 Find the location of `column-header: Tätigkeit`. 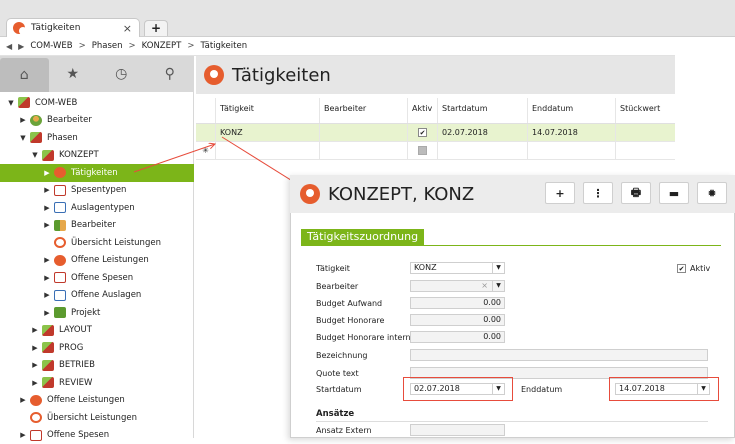

column-header: Tätigkeit is located at coordinates (268, 110).